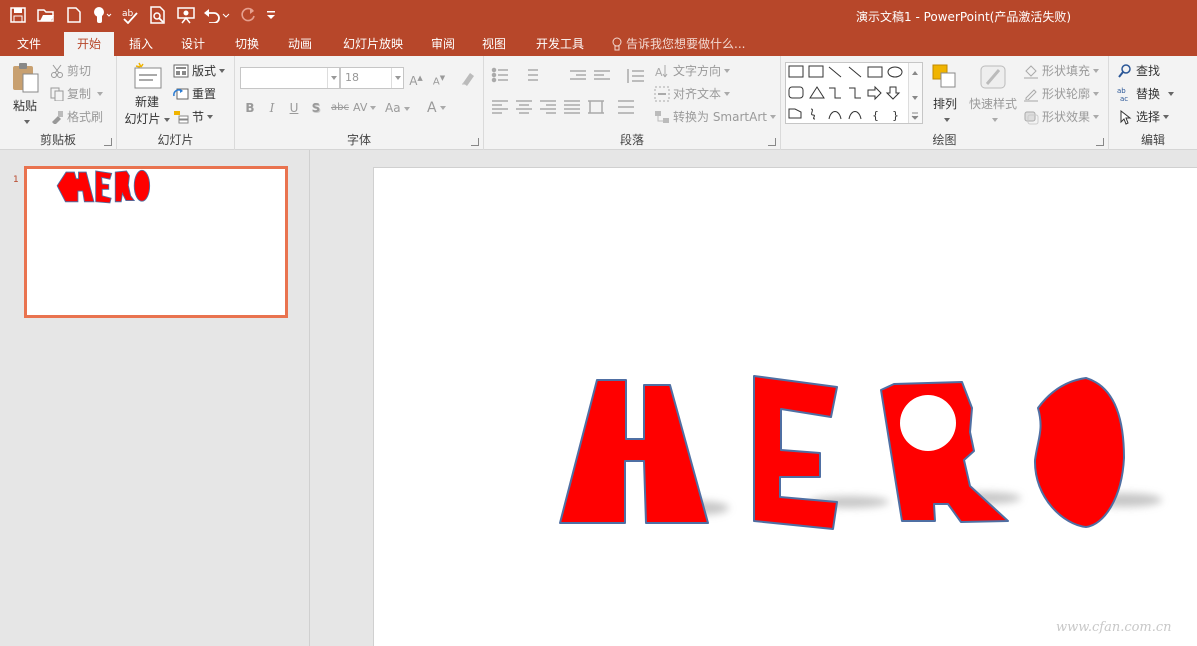 The image size is (1197, 646). Describe the element at coordinates (74, 15) in the screenshot. I see `new-icon` at that location.